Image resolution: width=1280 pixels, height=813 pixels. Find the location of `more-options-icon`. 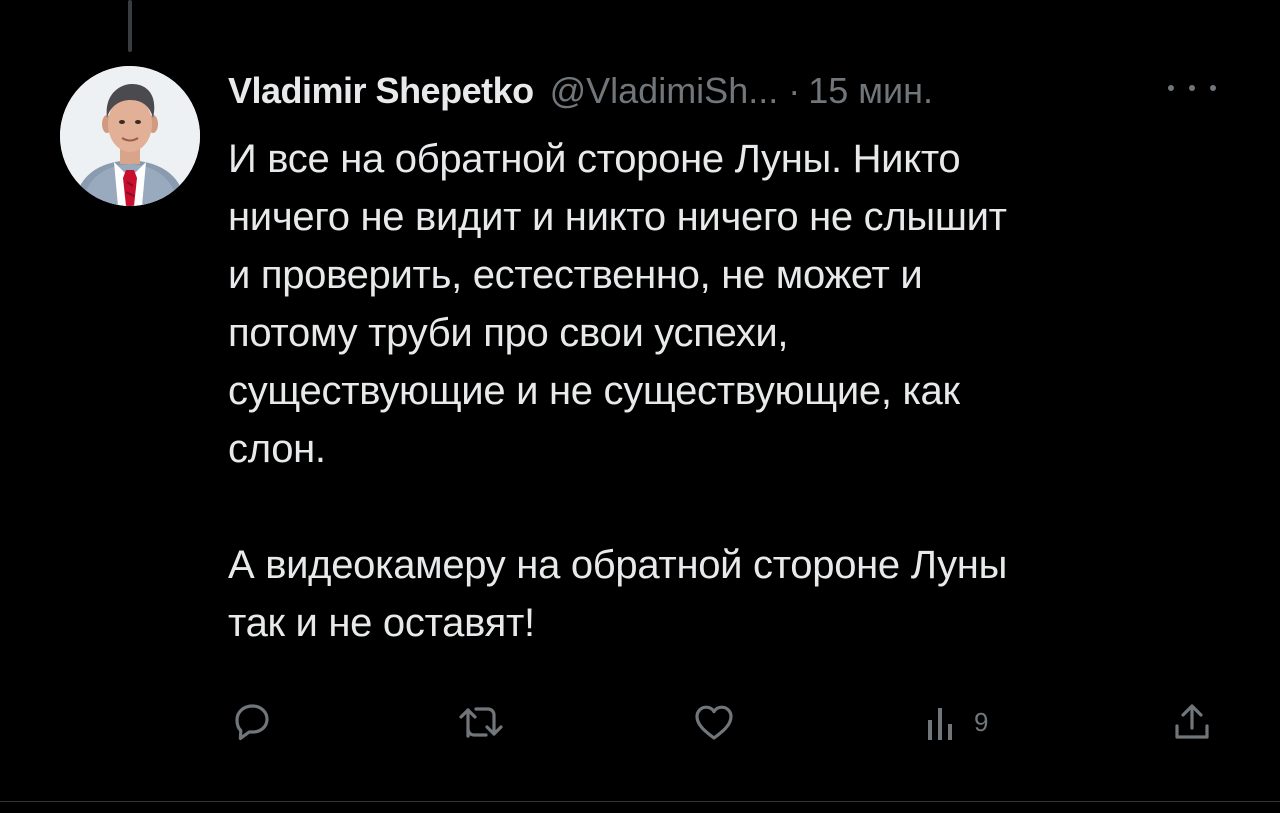

more-options-icon is located at coordinates (1192, 88).